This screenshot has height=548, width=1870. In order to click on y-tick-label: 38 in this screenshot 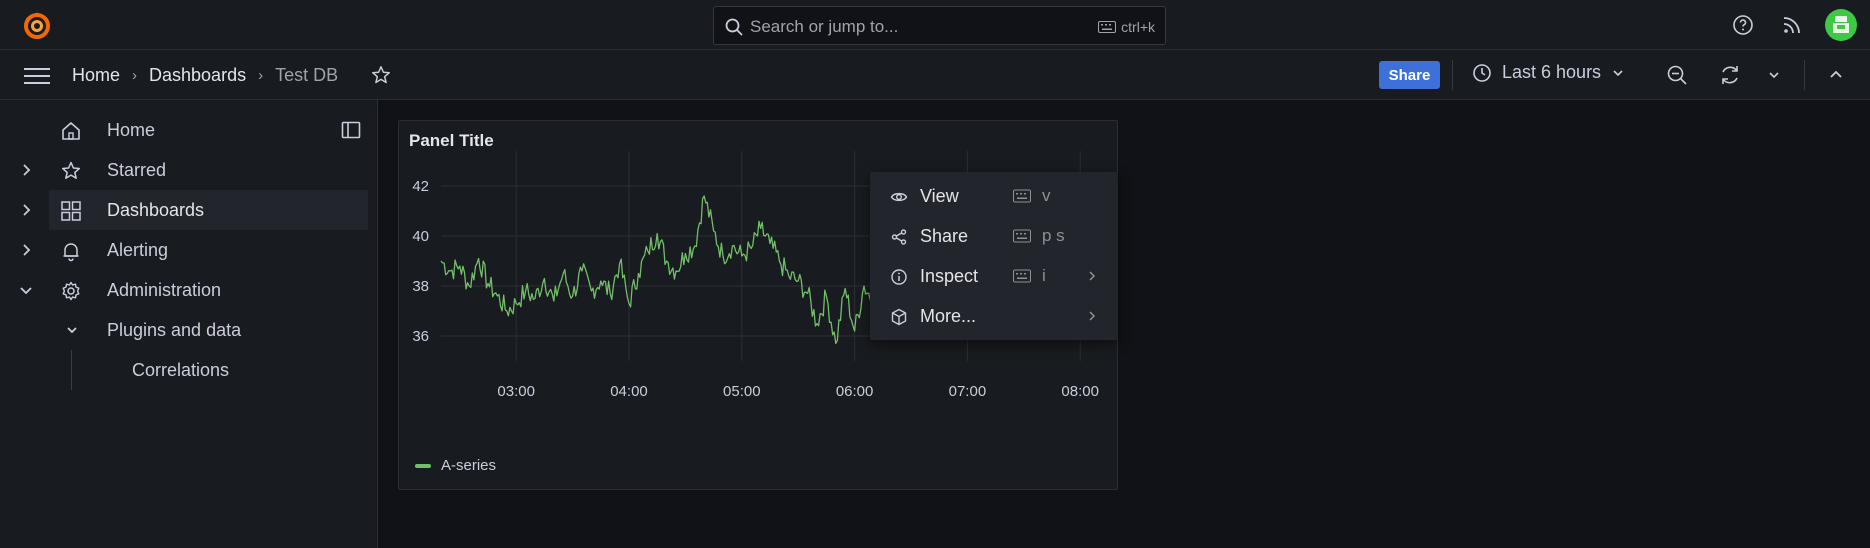, I will do `click(420, 286)`.